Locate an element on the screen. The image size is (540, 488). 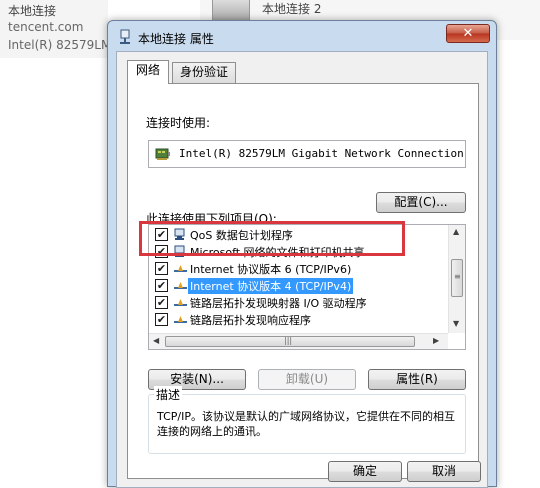
highlight-annotation is located at coordinates (272, 238).